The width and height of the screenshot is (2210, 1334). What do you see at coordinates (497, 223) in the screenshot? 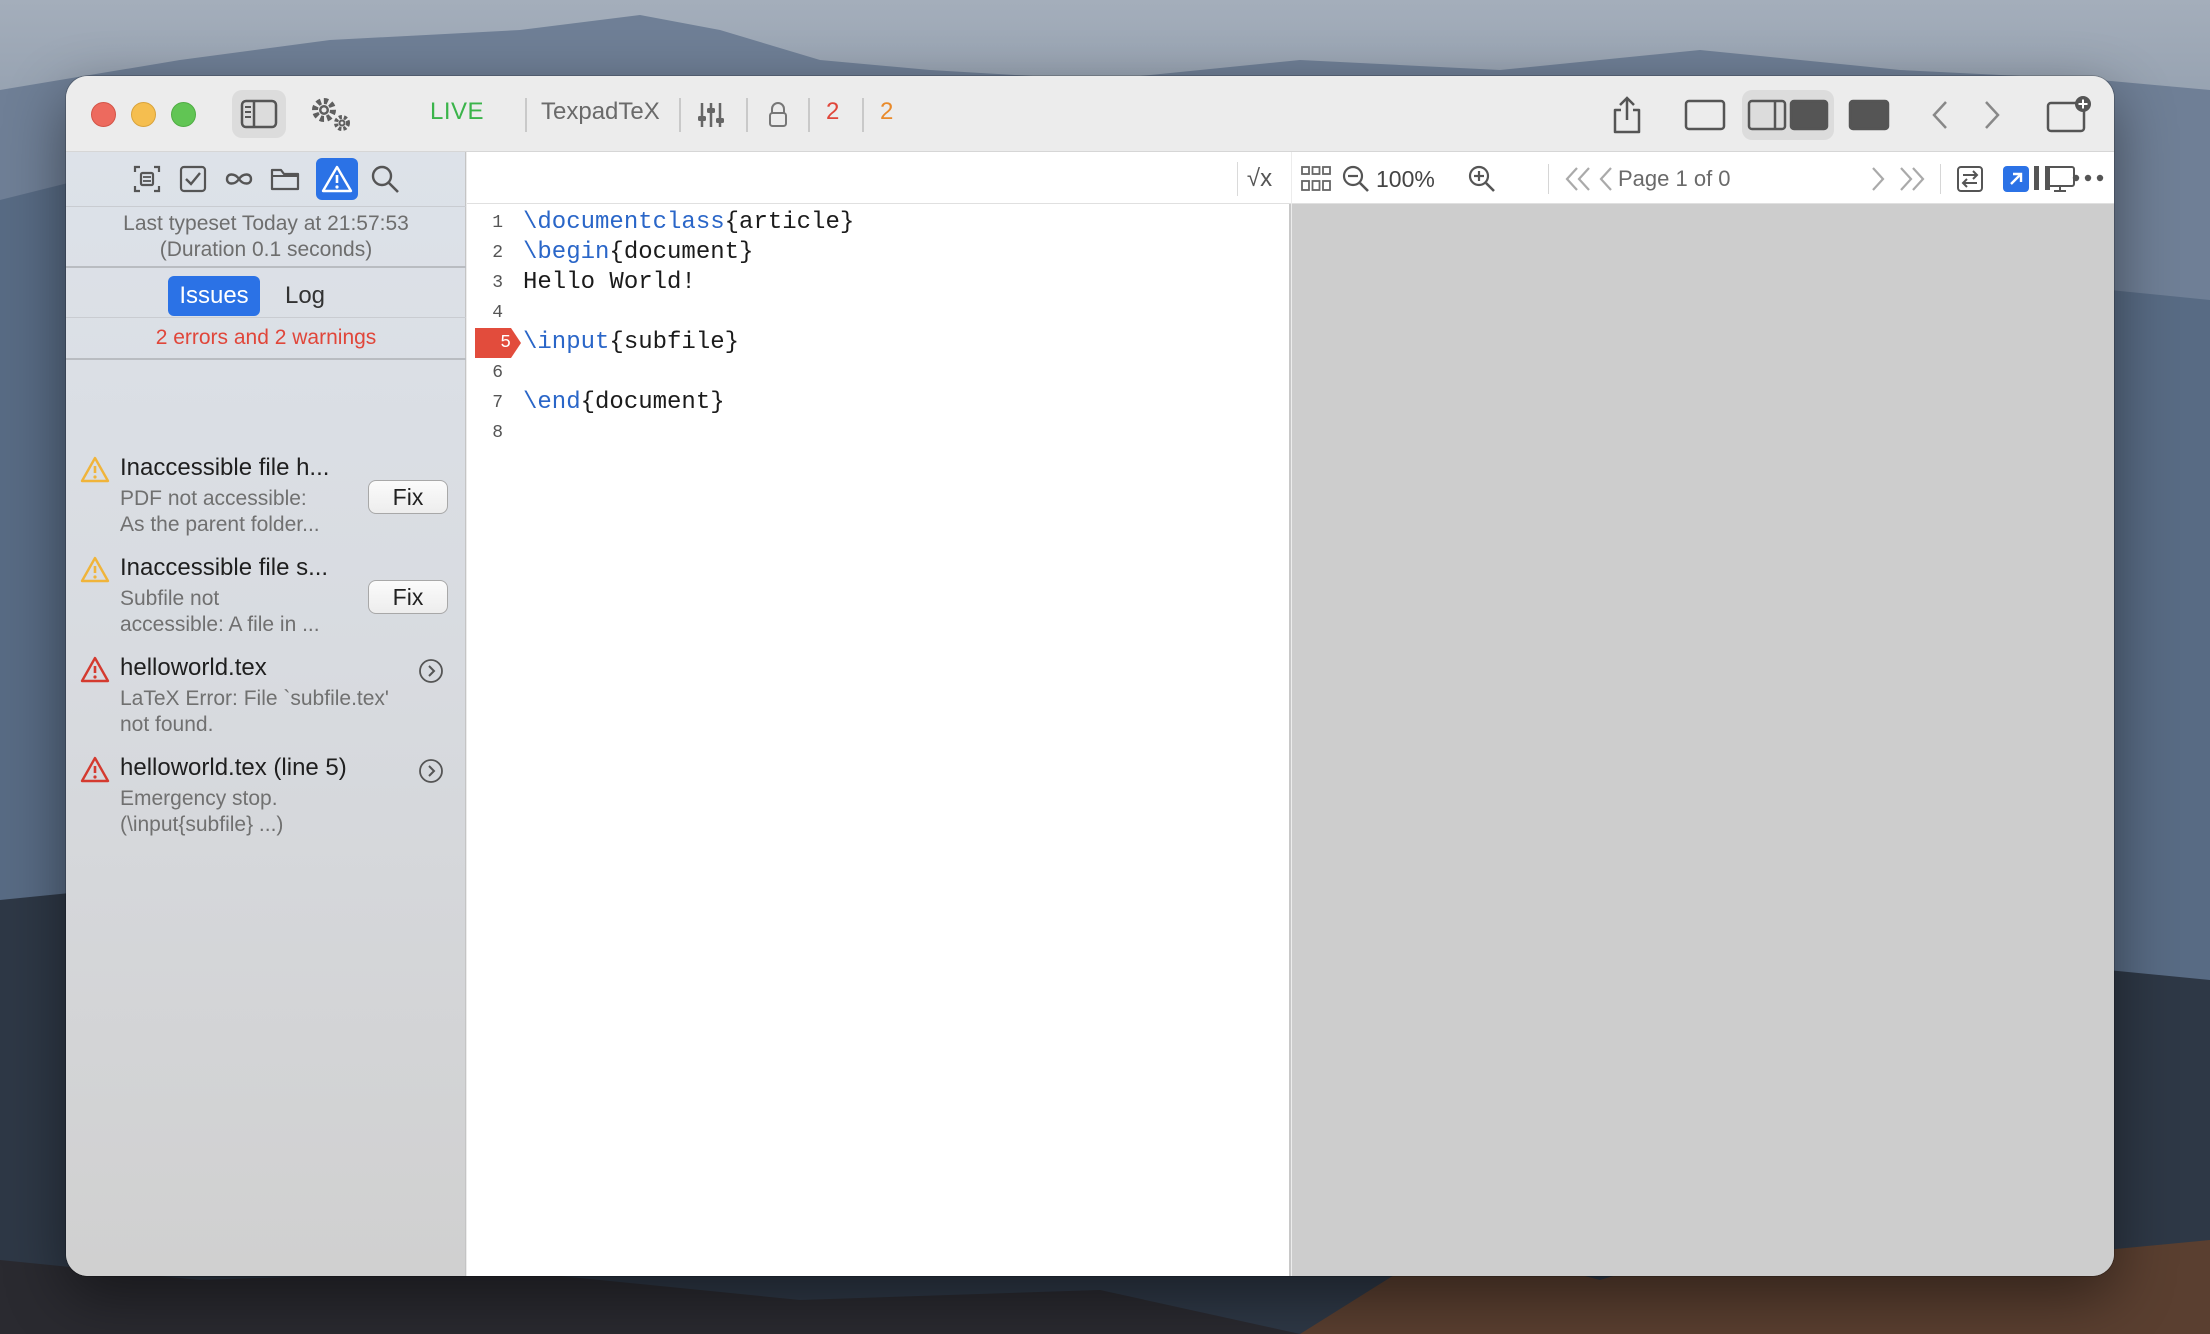
I see `line-number: 1` at bounding box center [497, 223].